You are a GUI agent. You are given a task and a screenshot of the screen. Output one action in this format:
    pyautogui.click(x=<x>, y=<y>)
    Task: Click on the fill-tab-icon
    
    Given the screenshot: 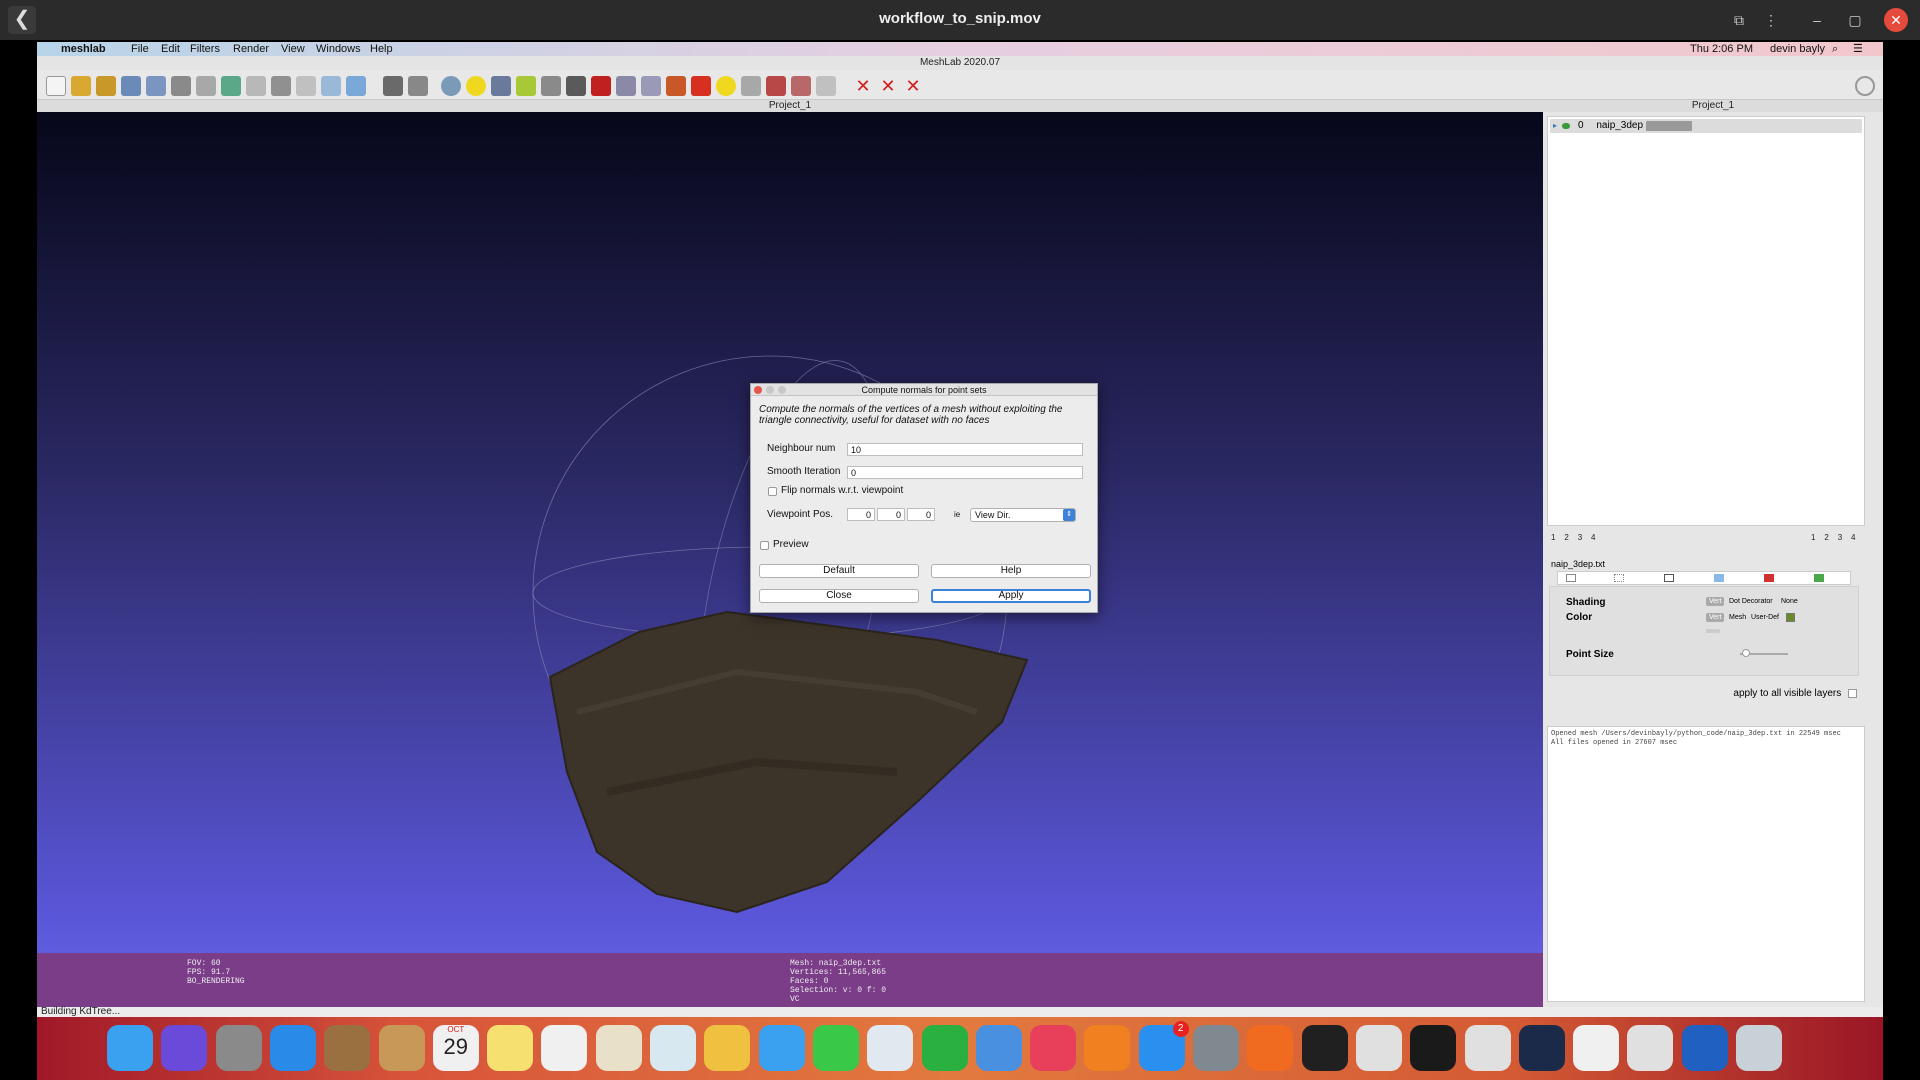 What is the action you would take?
    pyautogui.click(x=1719, y=578)
    